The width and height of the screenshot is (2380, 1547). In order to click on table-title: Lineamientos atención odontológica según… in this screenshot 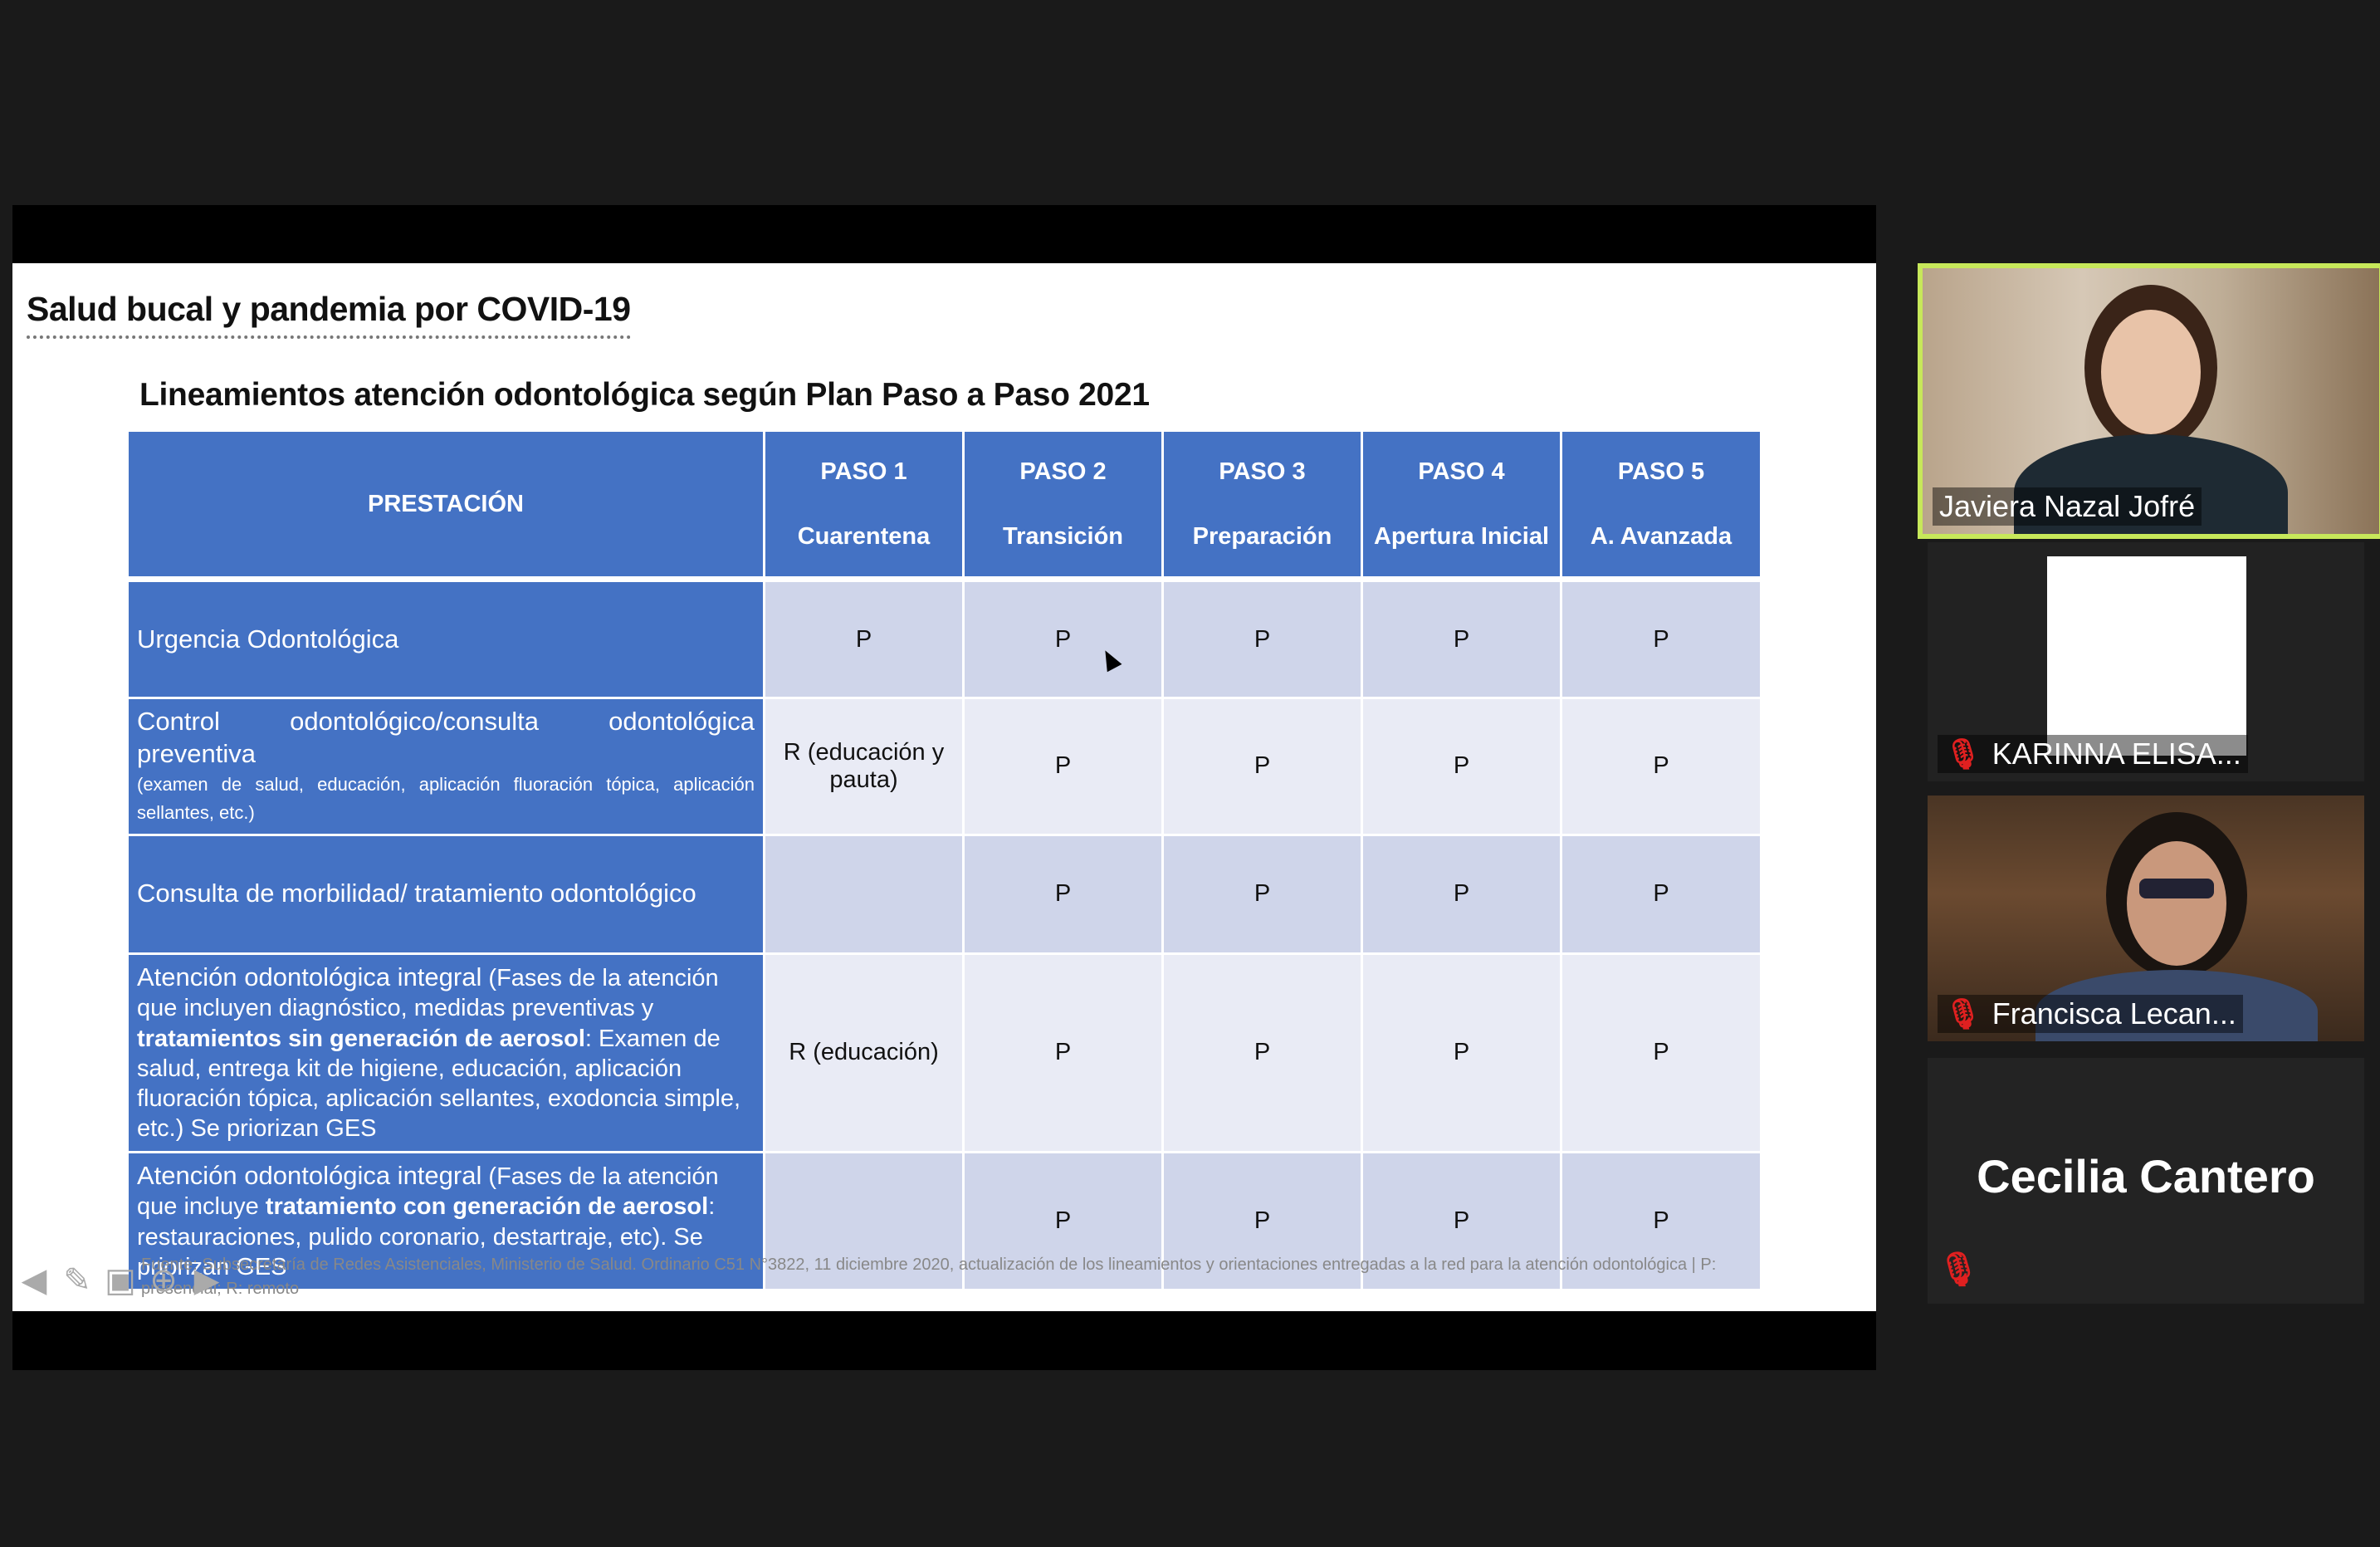, I will do `click(644, 395)`.